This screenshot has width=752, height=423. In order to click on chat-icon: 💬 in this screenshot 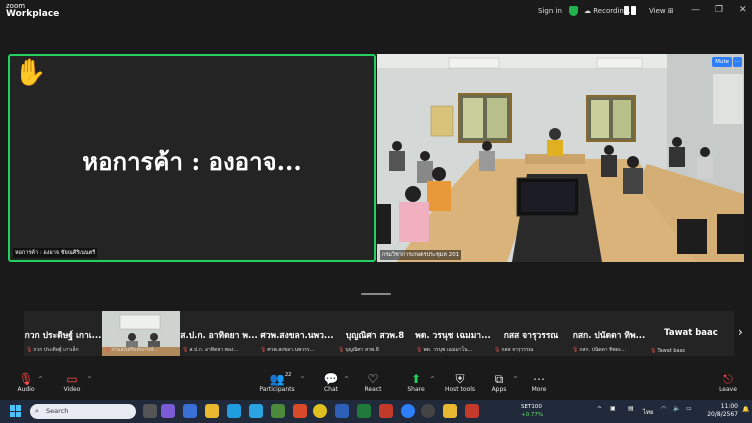, I will do `click(331, 379)`.